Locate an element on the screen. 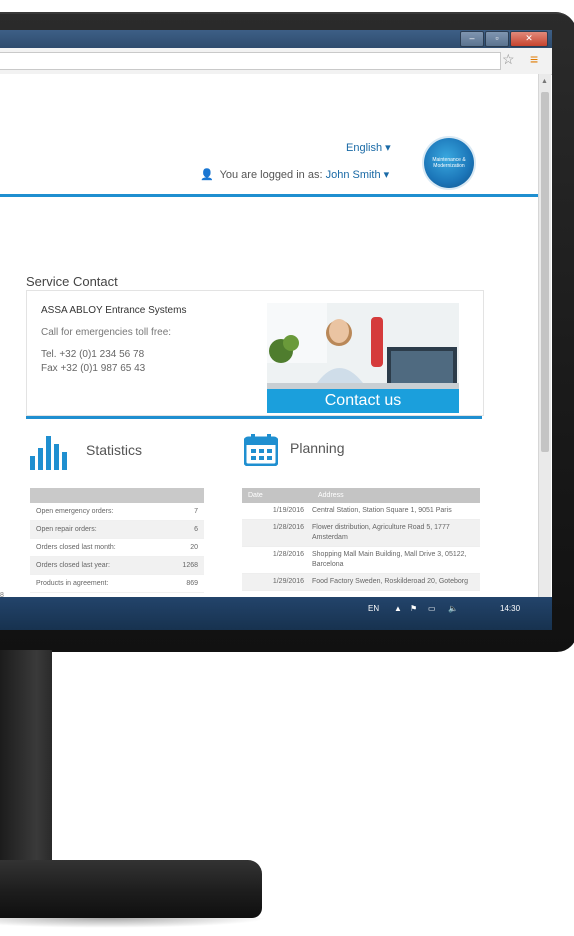  url-input is located at coordinates (250, 61).